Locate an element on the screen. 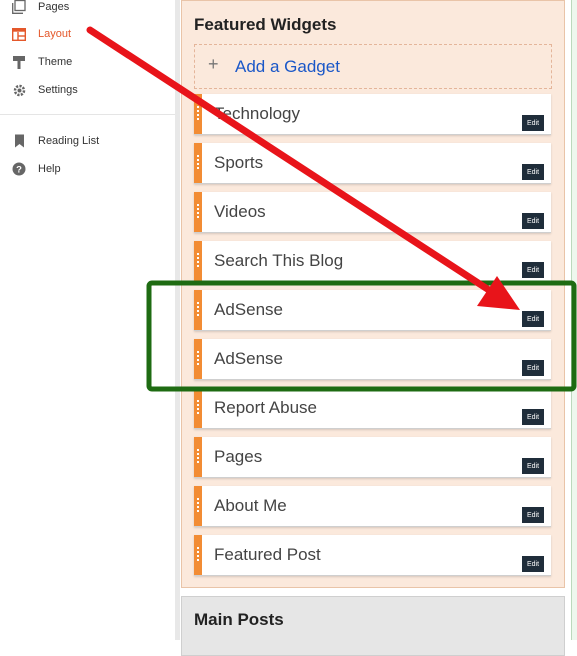 Image resolution: width=577 pixels, height=656 pixels. adjacent-section is located at coordinates (574, 320).